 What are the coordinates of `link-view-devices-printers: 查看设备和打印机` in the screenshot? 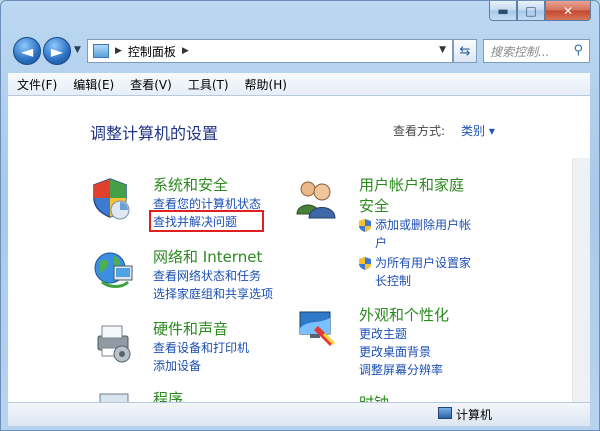 It's located at (201, 348).